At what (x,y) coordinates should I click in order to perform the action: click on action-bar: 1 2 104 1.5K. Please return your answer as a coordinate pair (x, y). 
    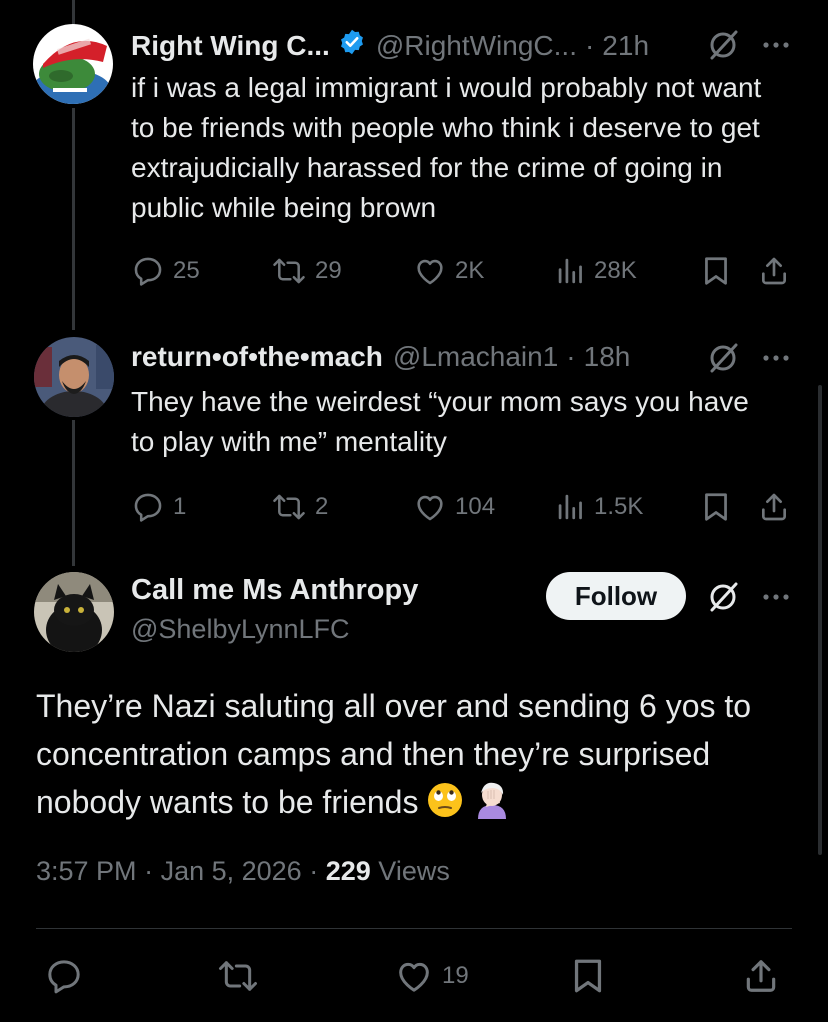
    Looking at the image, I should click on (466, 507).